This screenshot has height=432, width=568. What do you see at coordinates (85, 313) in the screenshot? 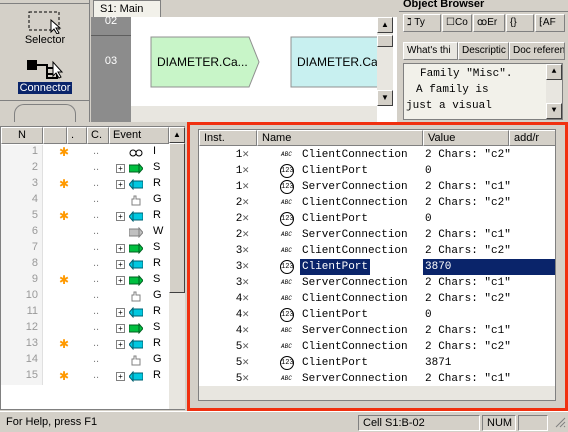
I see `event-row: 11.. + R` at bounding box center [85, 313].